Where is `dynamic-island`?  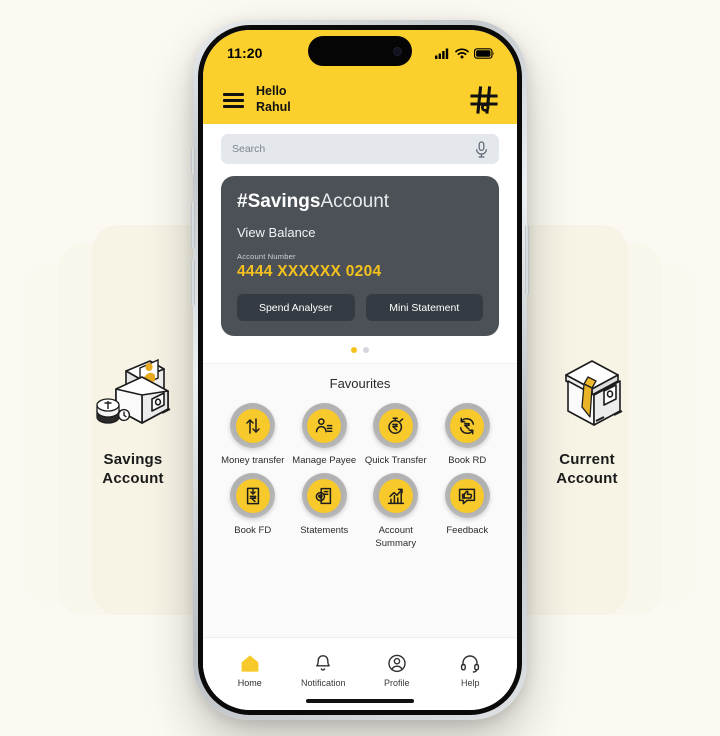 dynamic-island is located at coordinates (360, 51).